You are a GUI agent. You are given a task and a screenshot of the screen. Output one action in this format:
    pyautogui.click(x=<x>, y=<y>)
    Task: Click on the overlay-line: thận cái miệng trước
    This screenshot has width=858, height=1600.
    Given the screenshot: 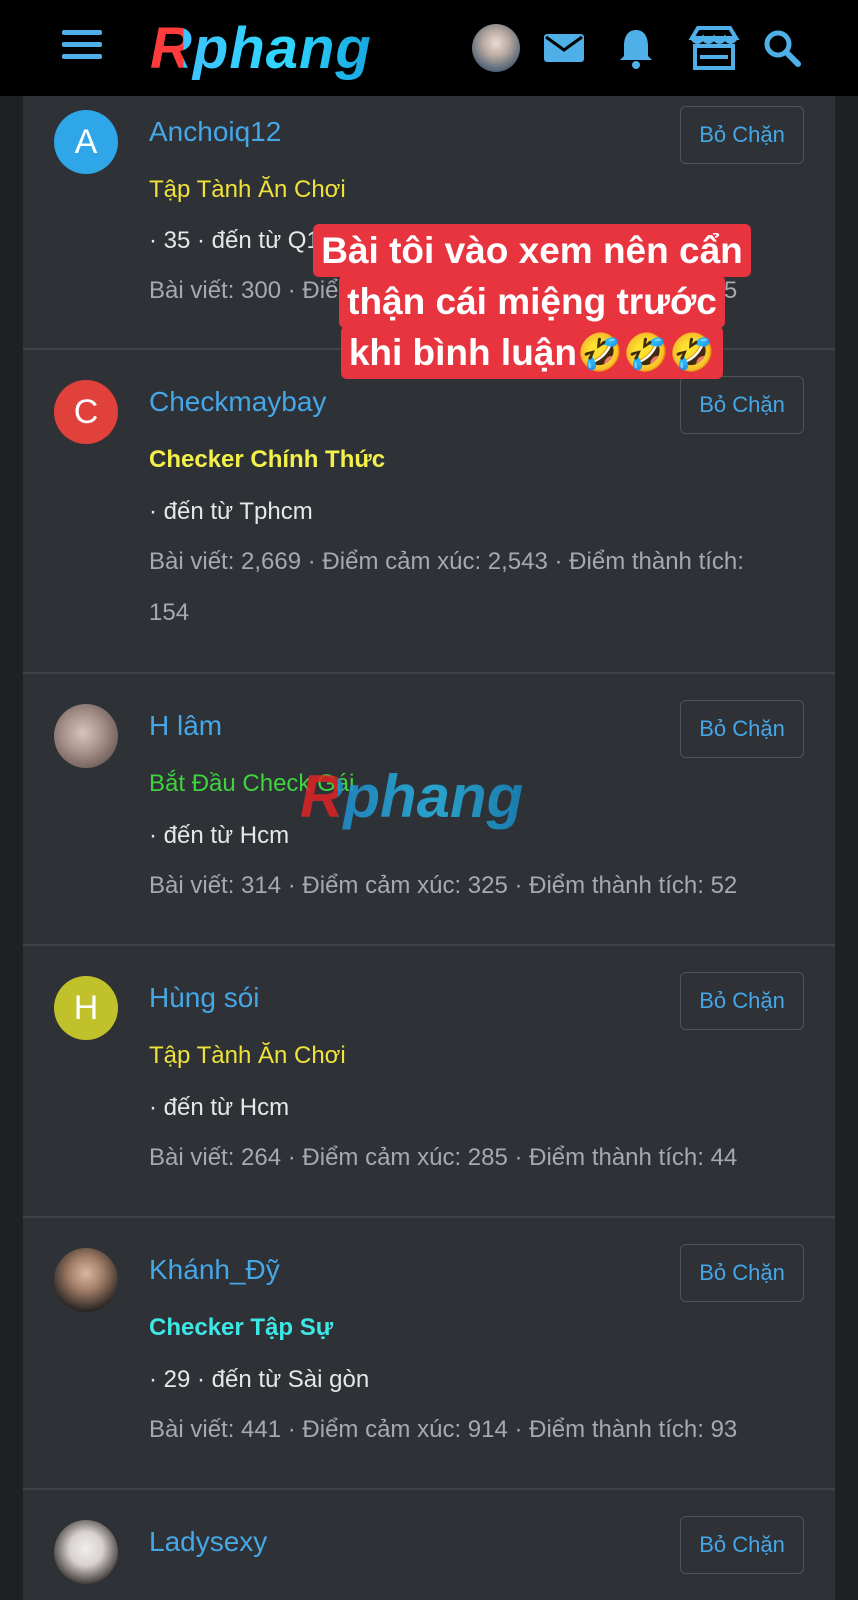 What is the action you would take?
    pyautogui.click(x=532, y=301)
    